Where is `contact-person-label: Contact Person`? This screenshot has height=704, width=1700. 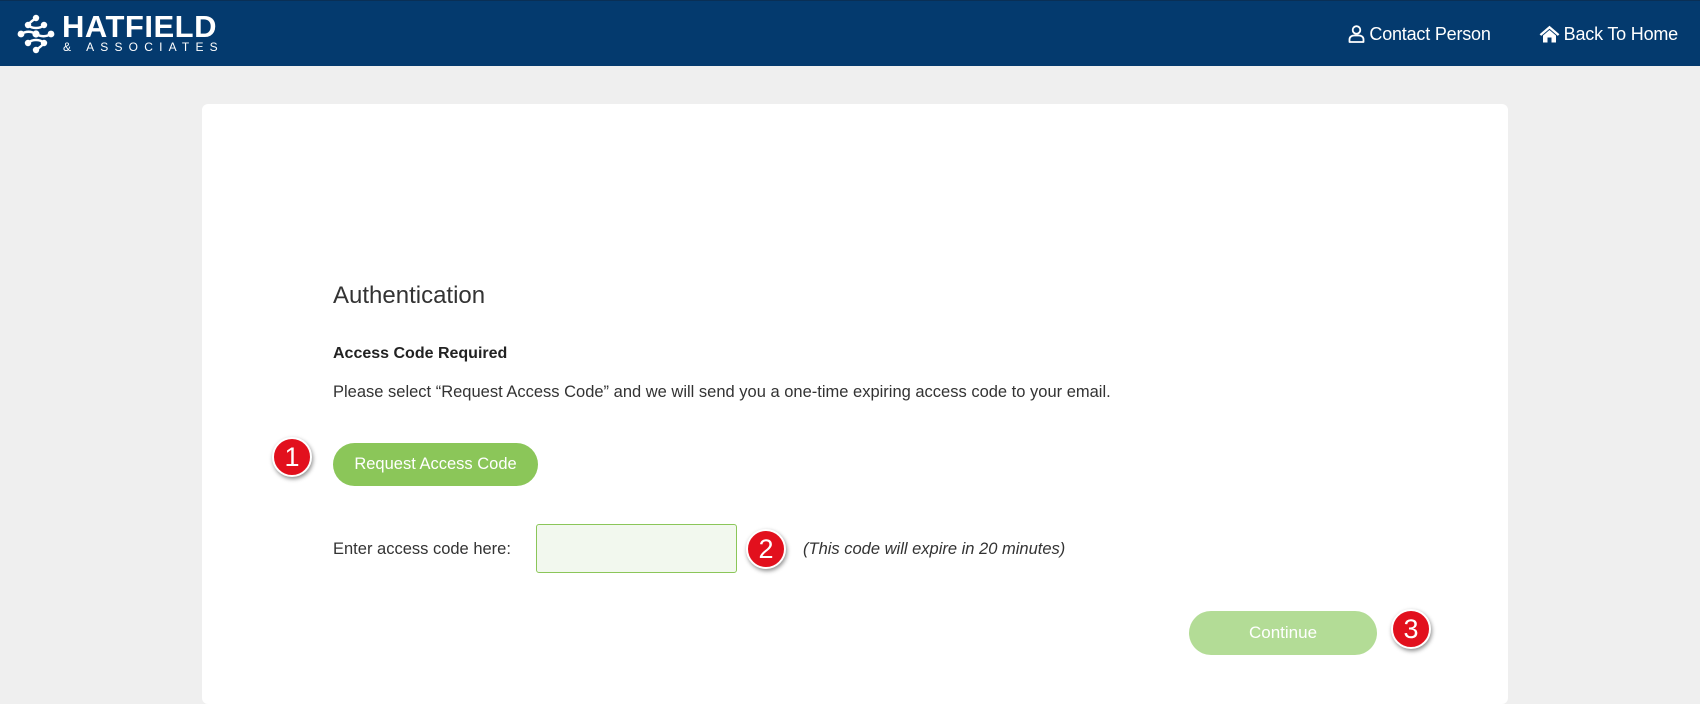
contact-person-label: Contact Person is located at coordinates (1430, 33).